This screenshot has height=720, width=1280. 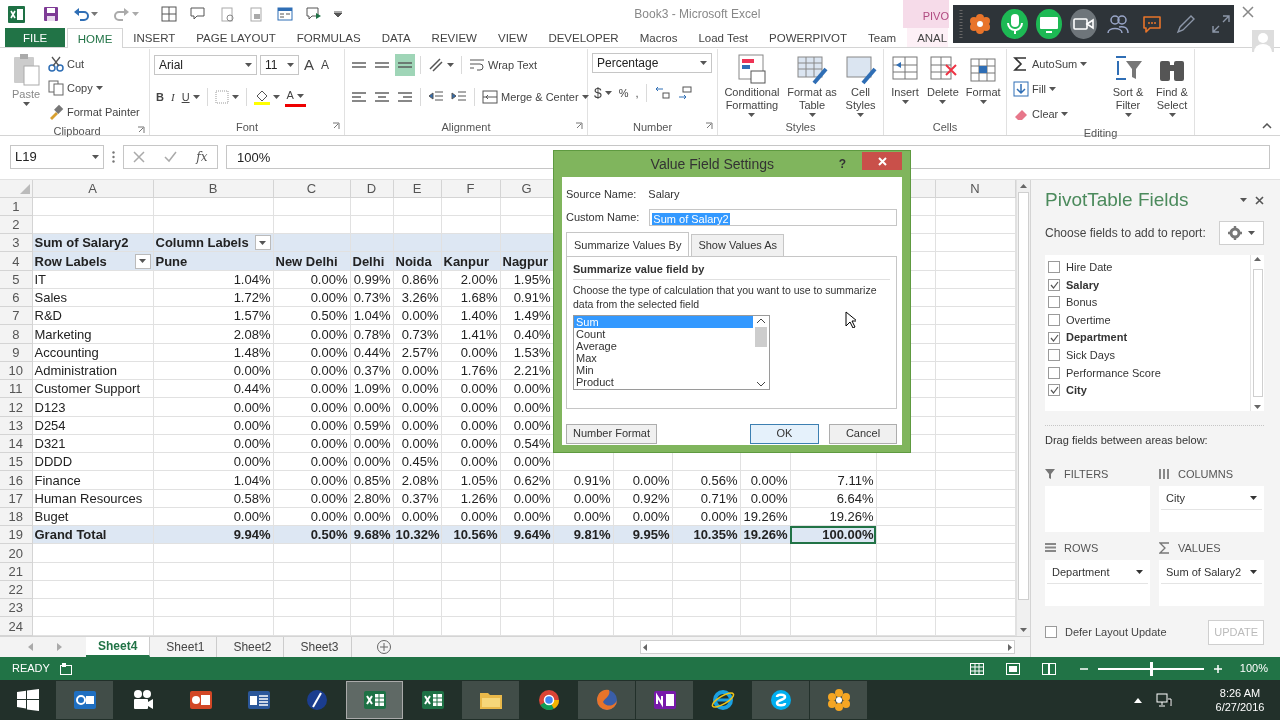 I want to click on dialog-button: Cancel, so click(x=863, y=433).